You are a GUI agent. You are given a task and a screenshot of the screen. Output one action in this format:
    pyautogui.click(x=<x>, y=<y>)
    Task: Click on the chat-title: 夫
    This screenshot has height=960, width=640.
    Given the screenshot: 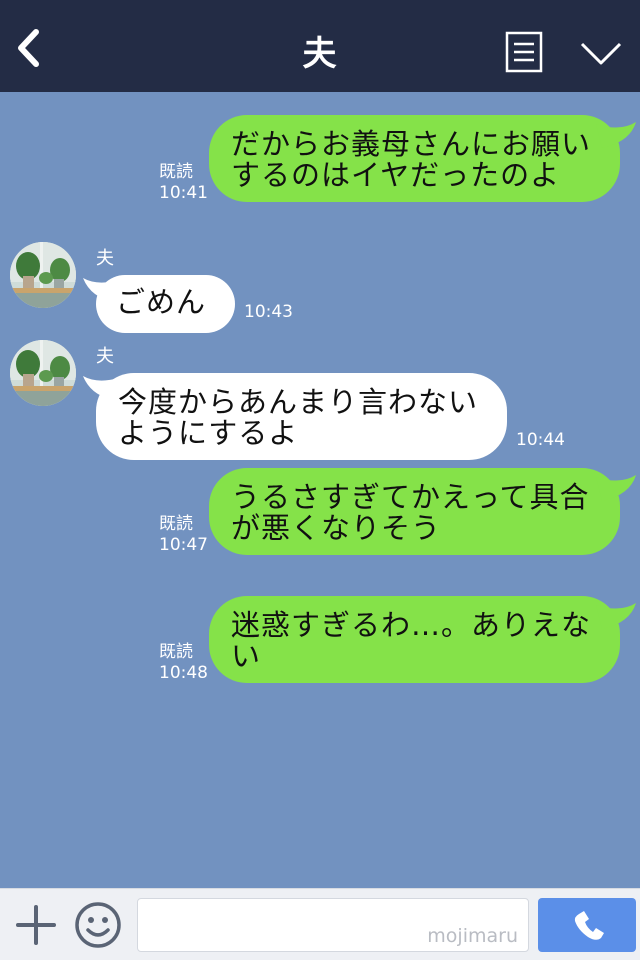 What is the action you would take?
    pyautogui.click(x=320, y=54)
    